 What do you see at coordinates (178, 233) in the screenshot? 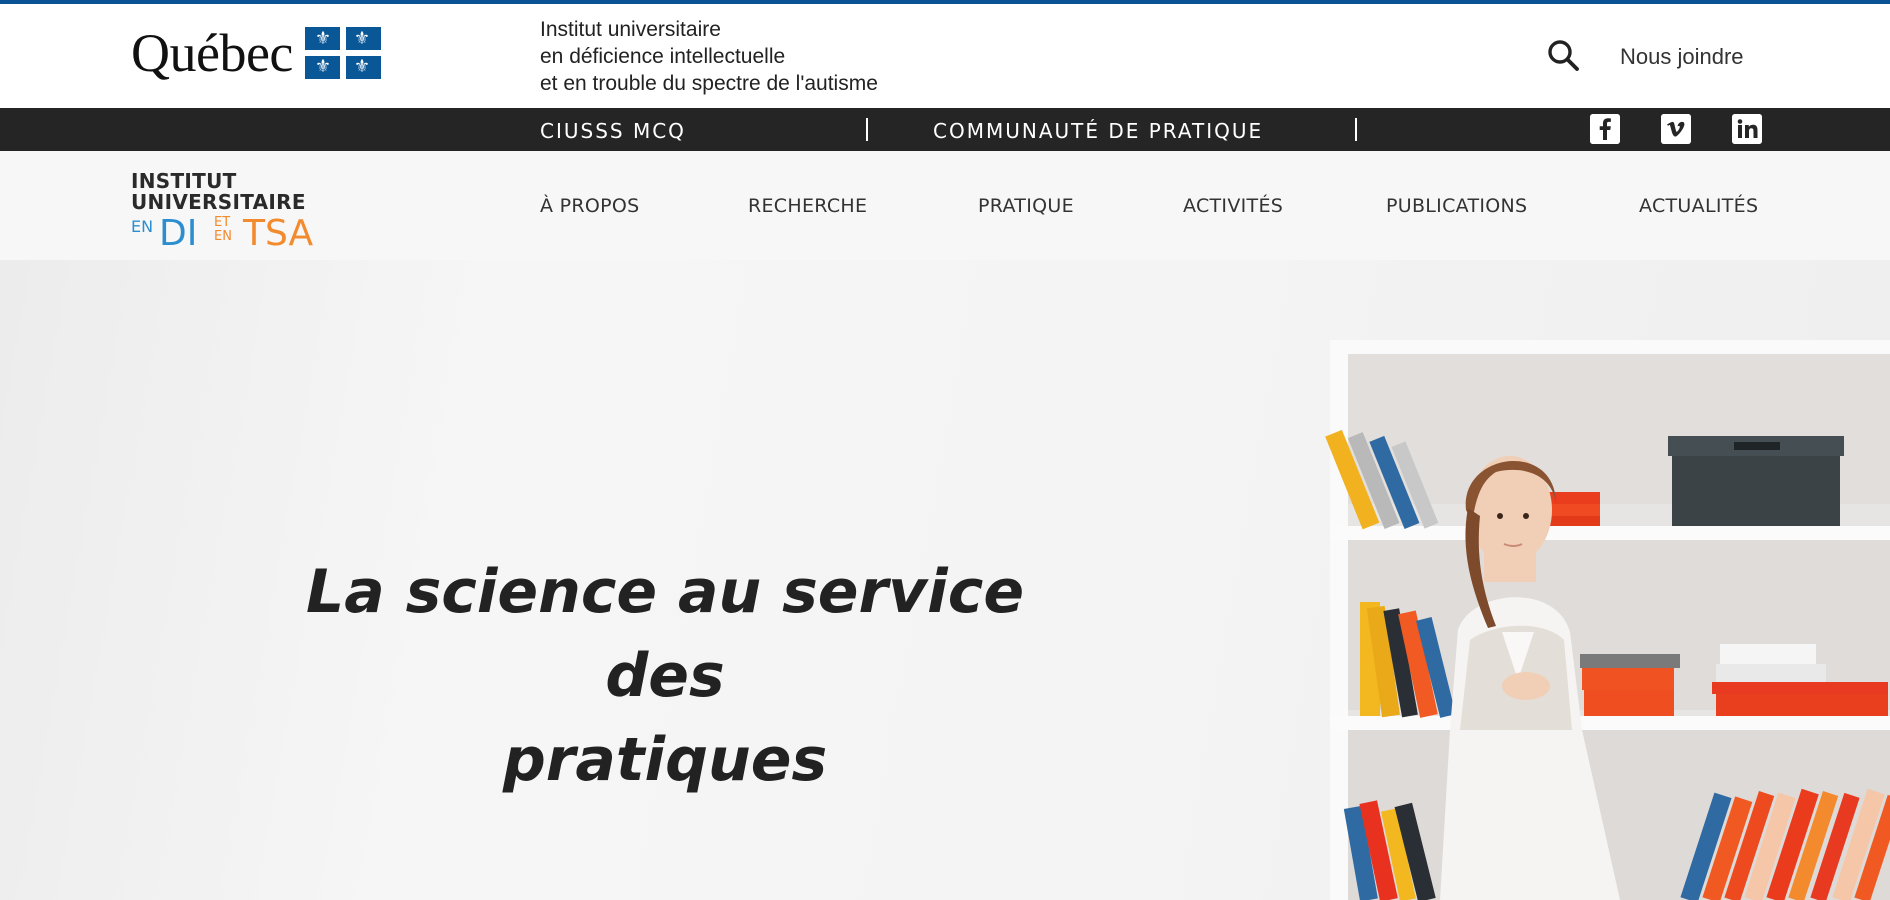
I see `logo-di: DI` at bounding box center [178, 233].